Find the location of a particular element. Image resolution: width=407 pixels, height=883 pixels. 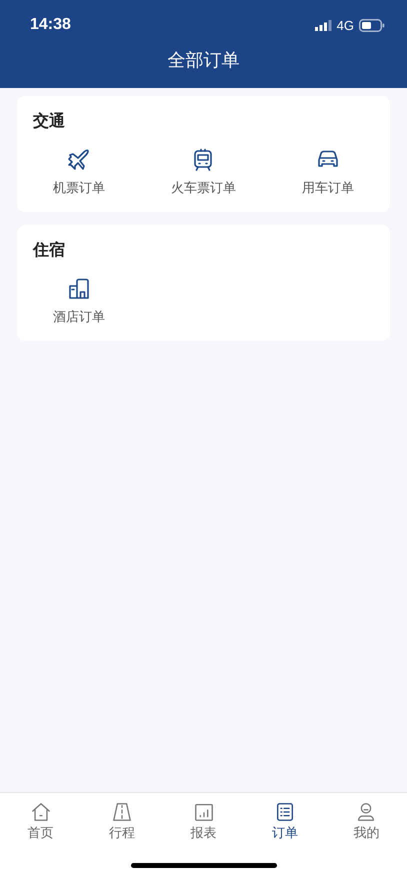

status-time: 14:38 is located at coordinates (50, 25).